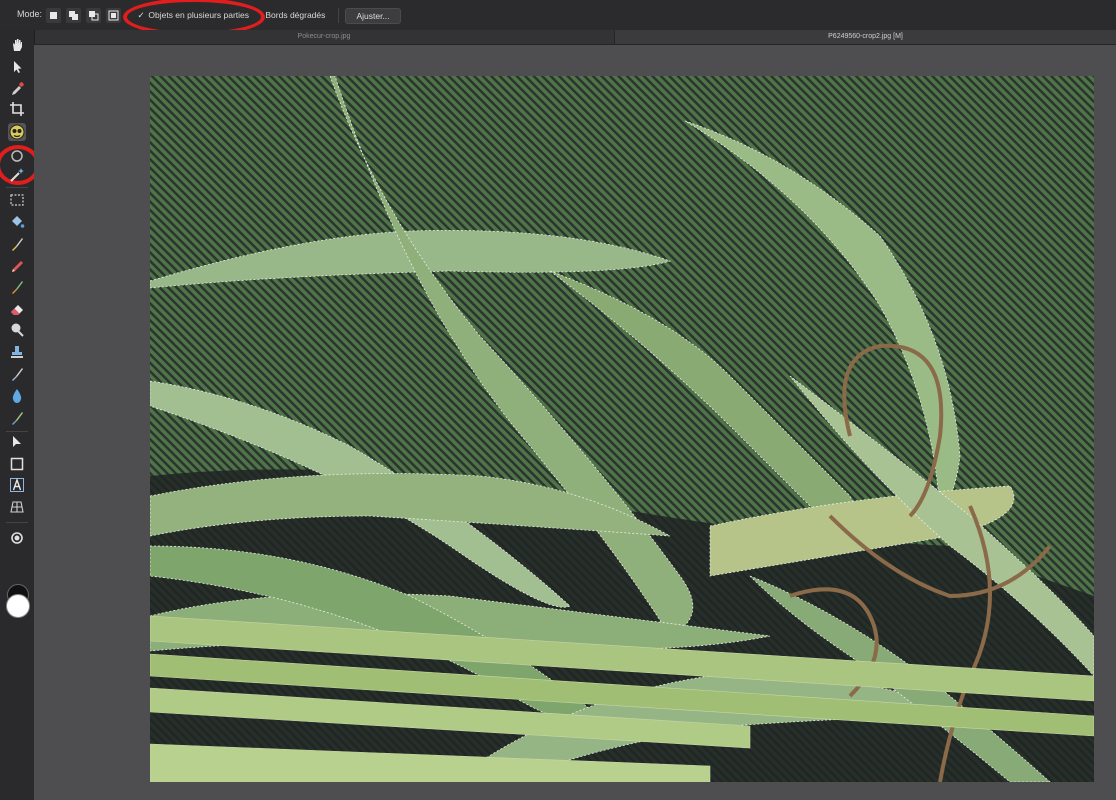 The image size is (1116, 800). I want to click on node-pointer-icon, so click(17, 441).